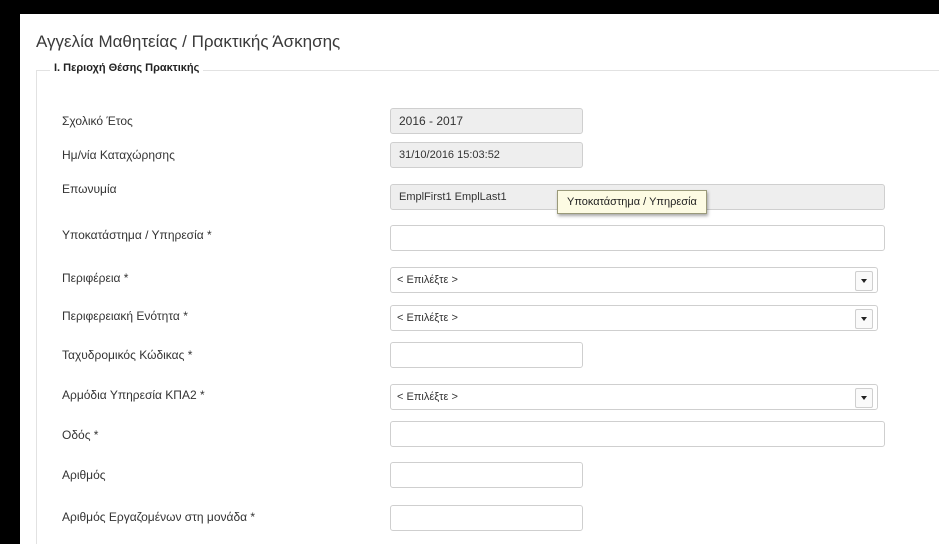 Image resolution: width=939 pixels, height=544 pixels. Describe the element at coordinates (634, 280) in the screenshot. I see `region-select: < Επιλέξτε >` at that location.